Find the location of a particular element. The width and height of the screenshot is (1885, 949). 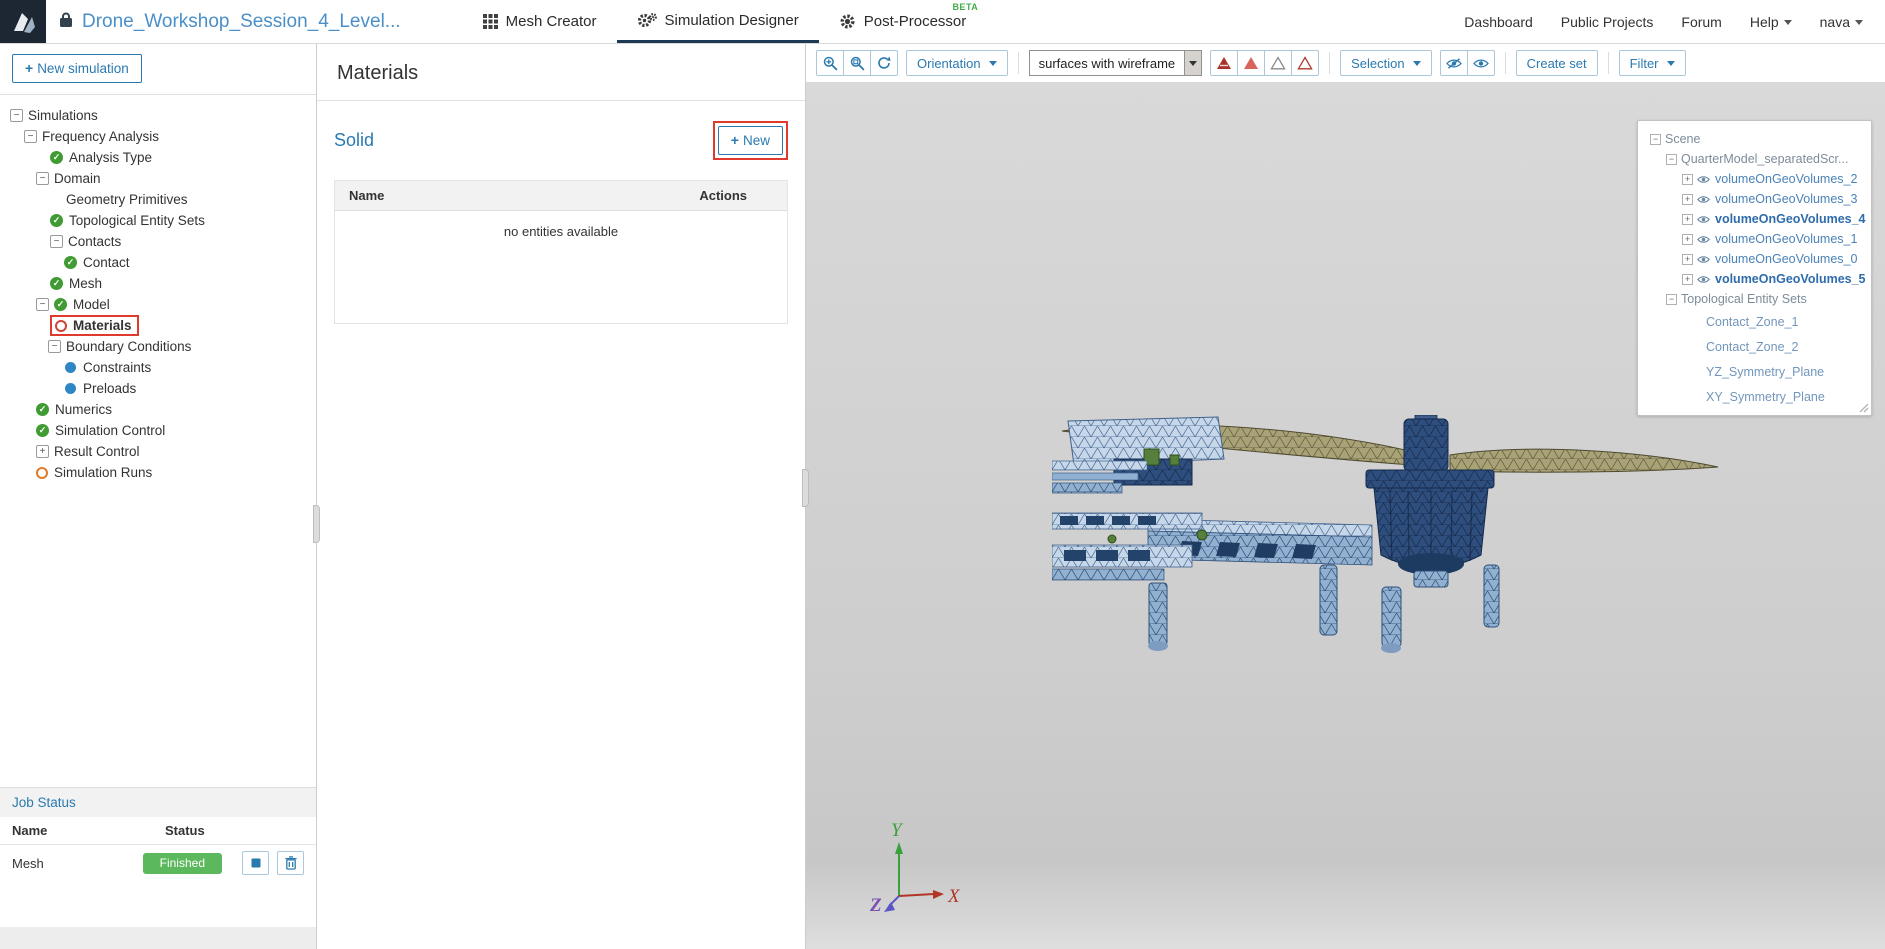

chevron-down-icon is located at coordinates (992, 63).